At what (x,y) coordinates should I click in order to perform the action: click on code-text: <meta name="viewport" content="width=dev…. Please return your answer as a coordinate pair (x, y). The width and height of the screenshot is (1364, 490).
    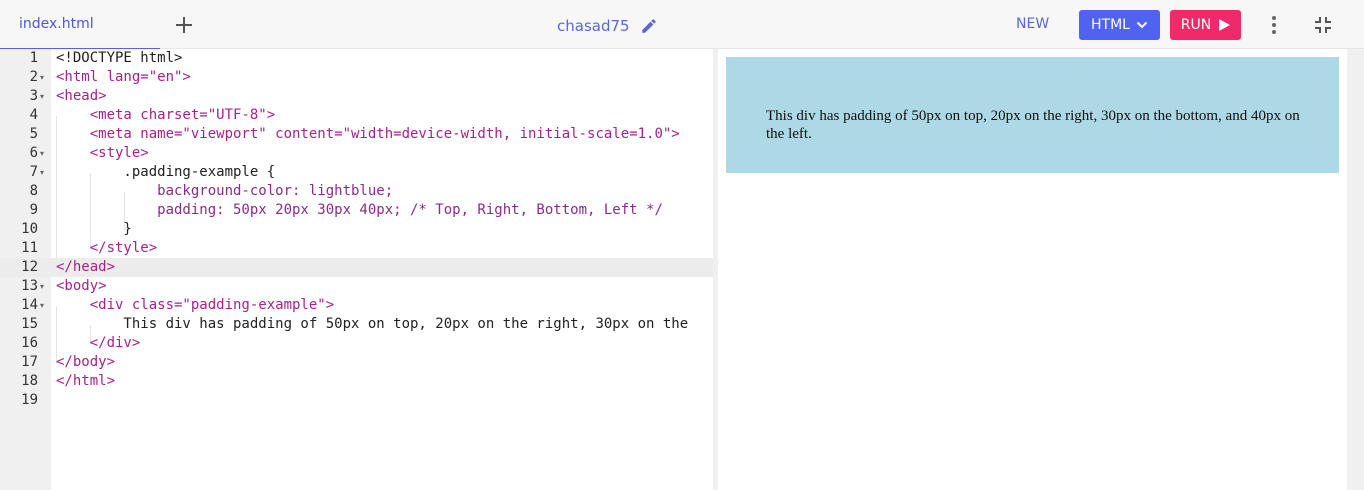
    Looking at the image, I should click on (368, 134).